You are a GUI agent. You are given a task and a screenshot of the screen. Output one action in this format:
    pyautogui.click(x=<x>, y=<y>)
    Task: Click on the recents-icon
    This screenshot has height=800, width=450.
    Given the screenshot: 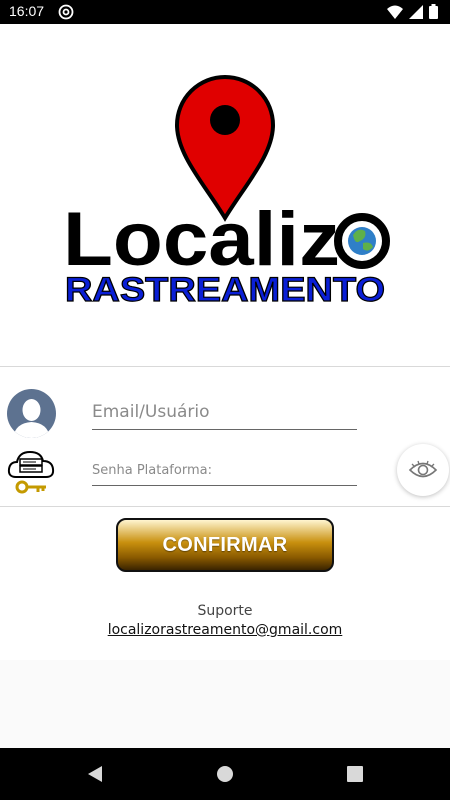 What is the action you would take?
    pyautogui.click(x=355, y=774)
    